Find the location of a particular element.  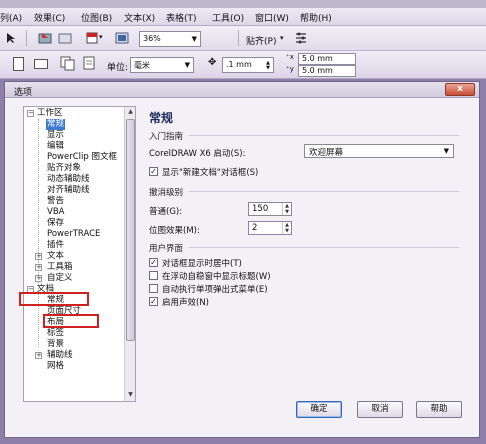

cancel-button: 取消 is located at coordinates (380, 409).